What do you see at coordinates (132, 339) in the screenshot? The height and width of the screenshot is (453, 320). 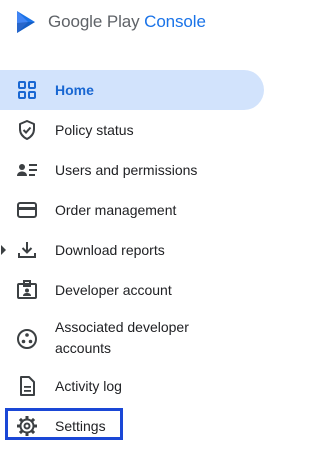 I see `sidebar-item-associated-developer-accounts: Associated developer accounts` at bounding box center [132, 339].